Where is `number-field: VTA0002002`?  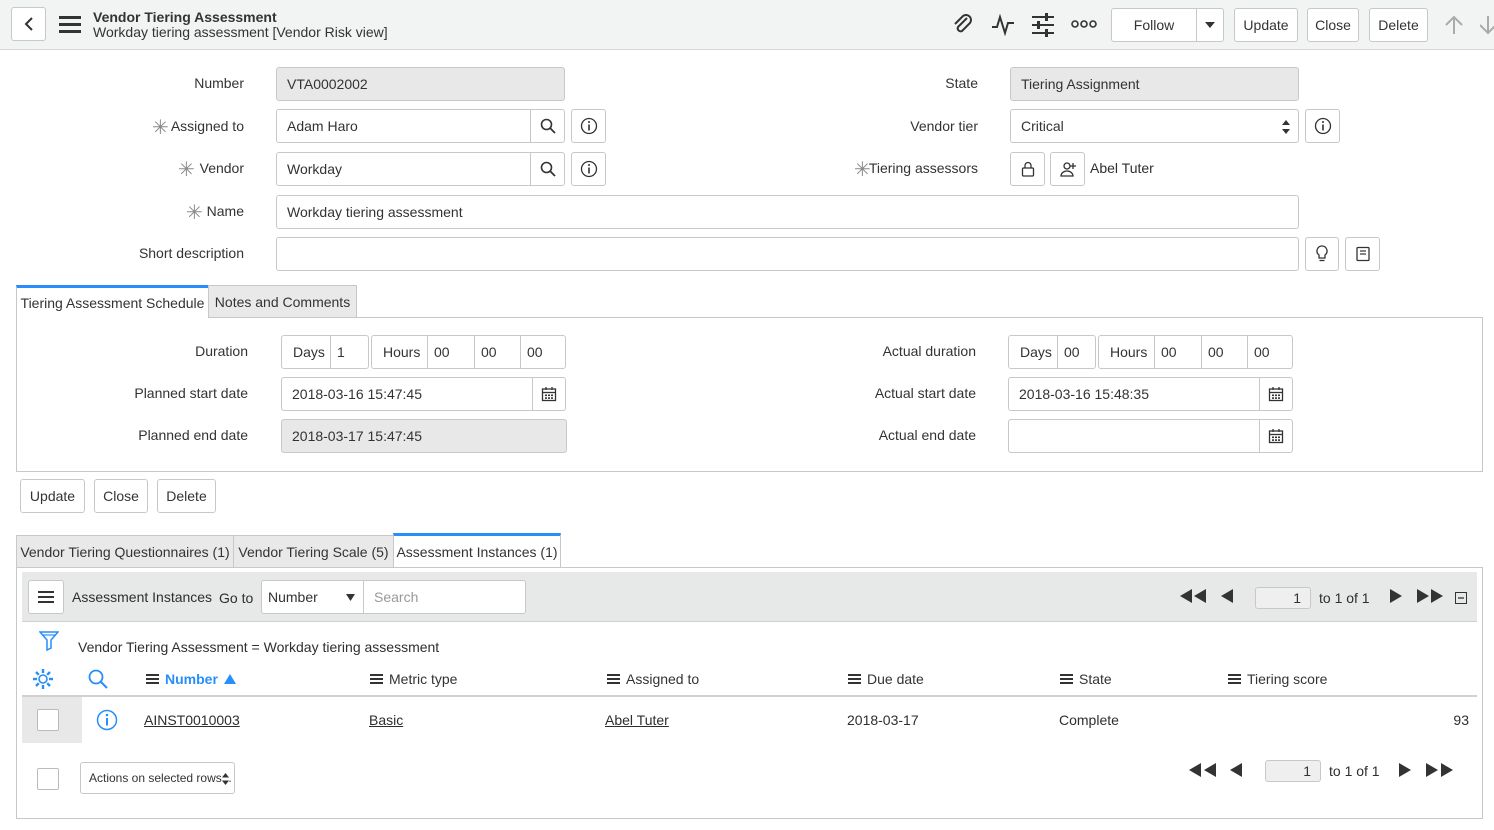
number-field: VTA0002002 is located at coordinates (420, 84).